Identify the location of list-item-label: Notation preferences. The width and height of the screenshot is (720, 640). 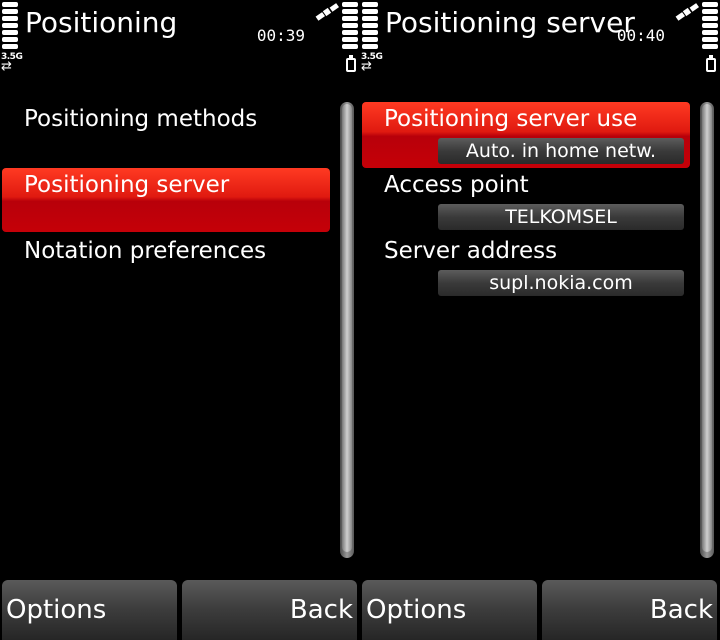
(145, 251).